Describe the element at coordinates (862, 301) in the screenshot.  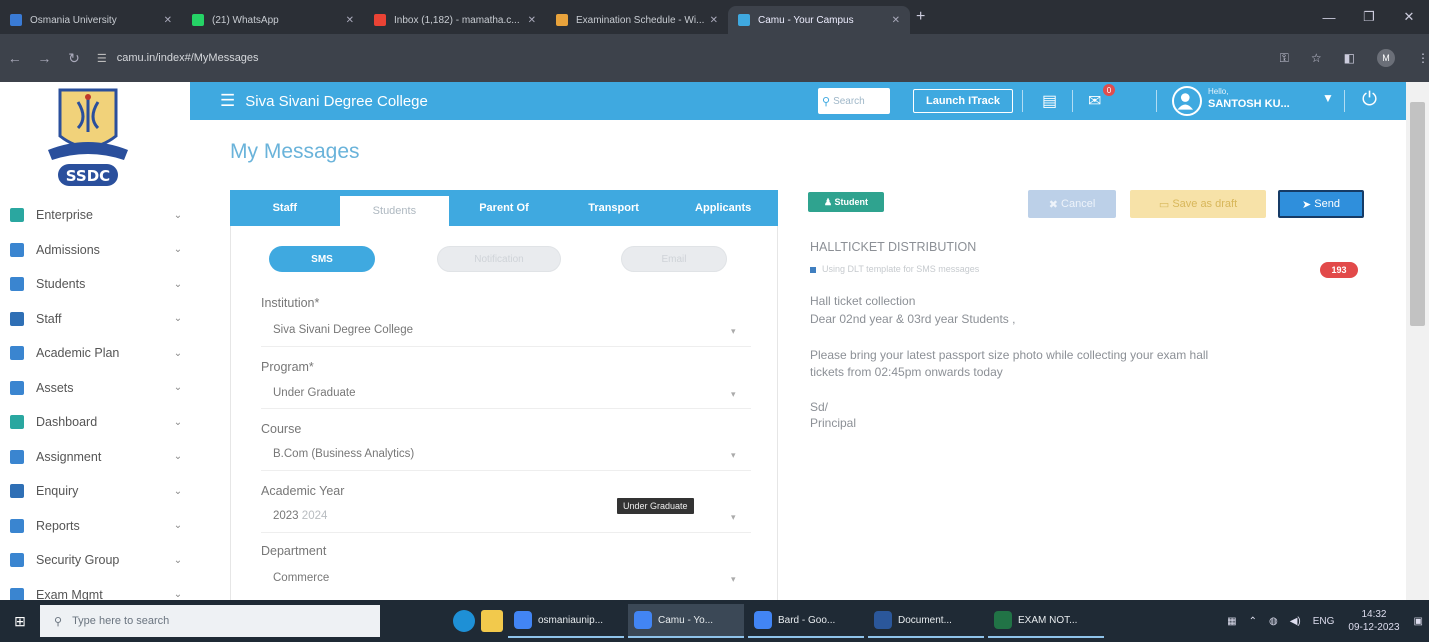
I see `message-body-line: Hall ticket collection` at that location.